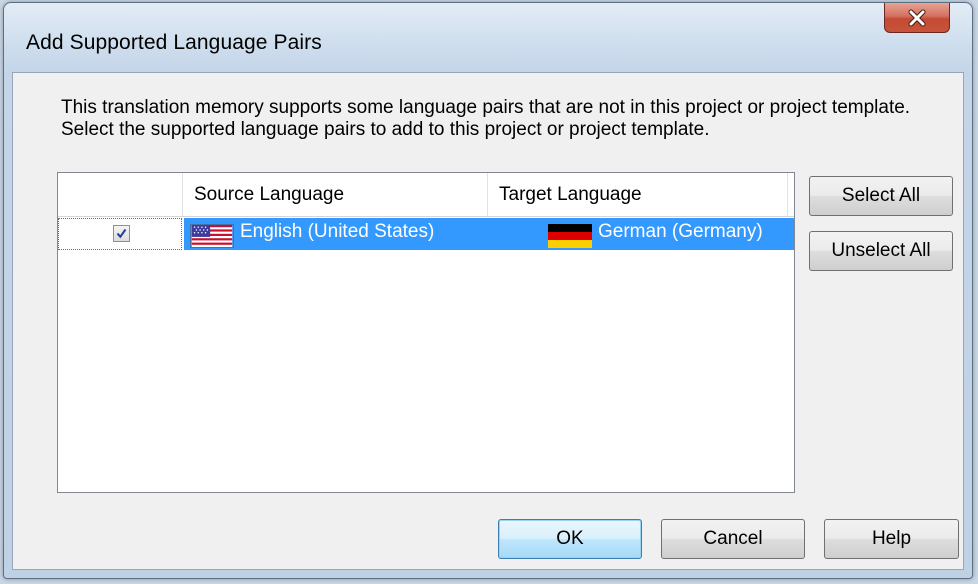  What do you see at coordinates (488, 38) in the screenshot?
I see `title-bar: Add Supported Language Pairs` at bounding box center [488, 38].